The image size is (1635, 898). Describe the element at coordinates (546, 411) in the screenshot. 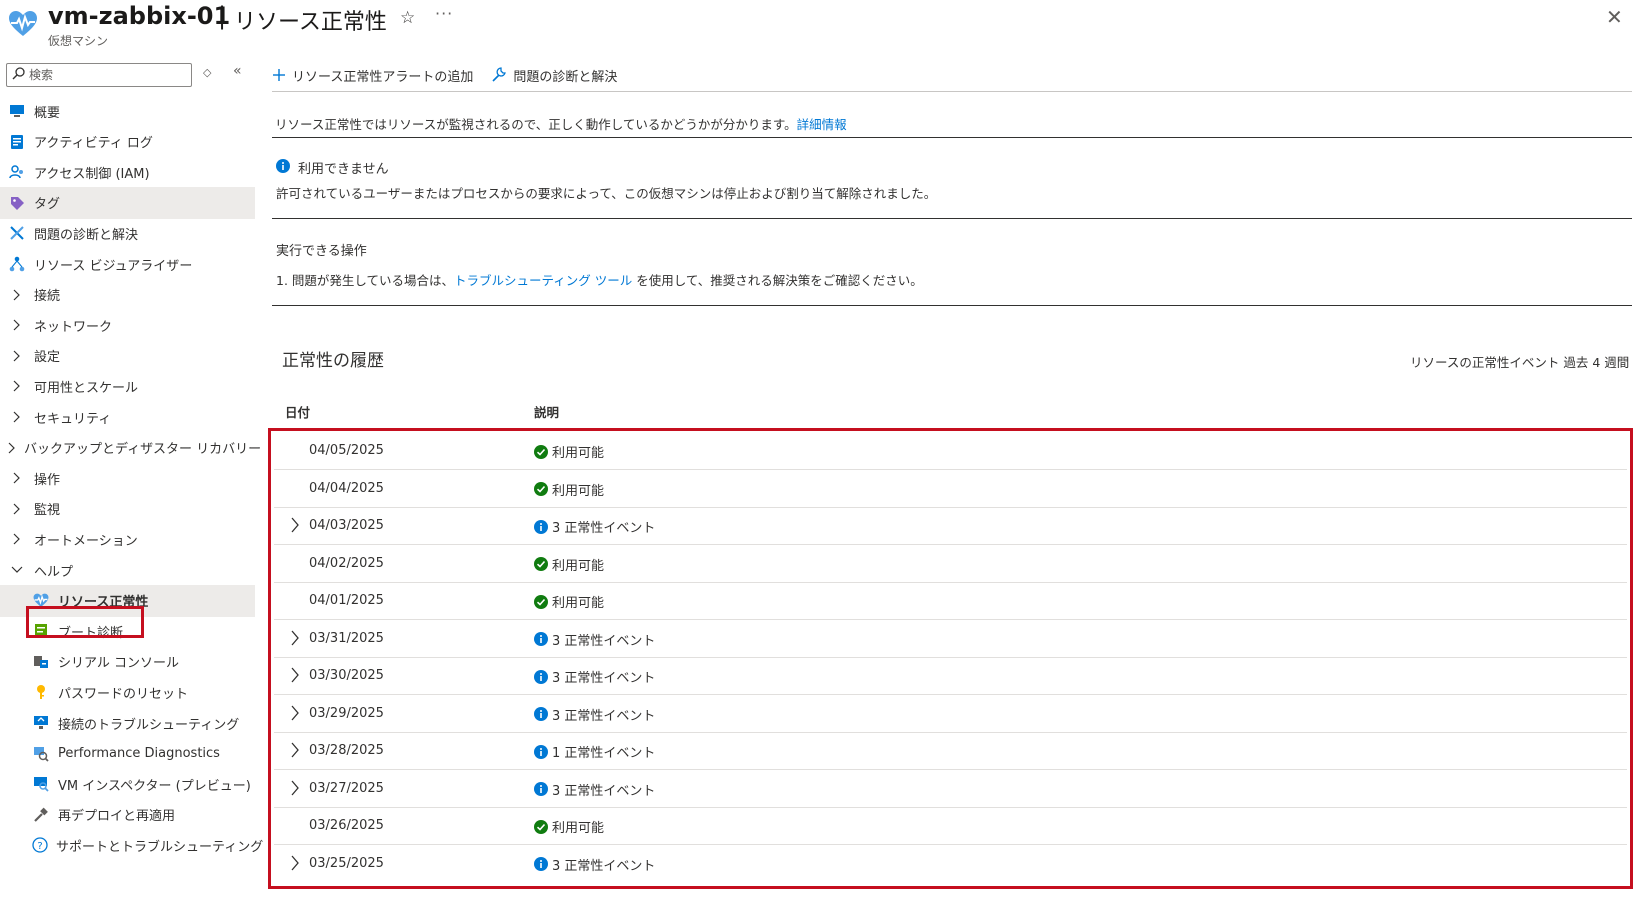

I see `column-header-description: 説明` at that location.